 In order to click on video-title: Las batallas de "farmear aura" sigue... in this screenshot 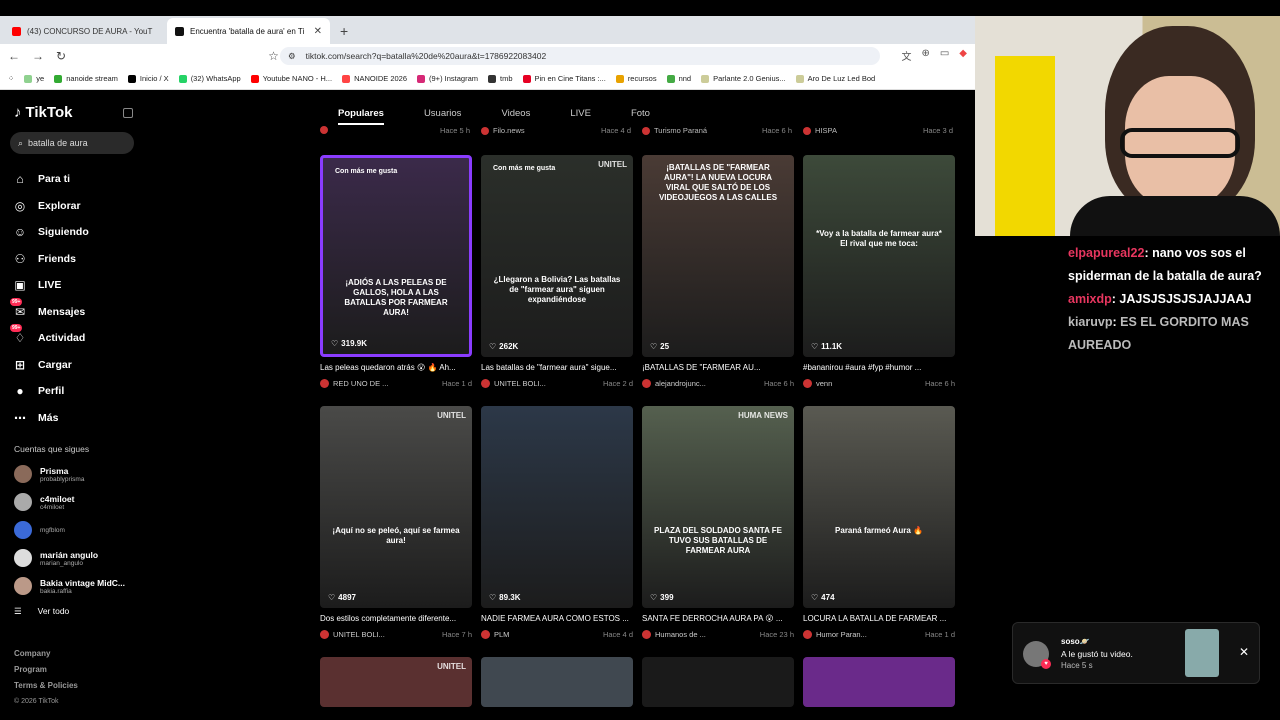, I will do `click(557, 368)`.